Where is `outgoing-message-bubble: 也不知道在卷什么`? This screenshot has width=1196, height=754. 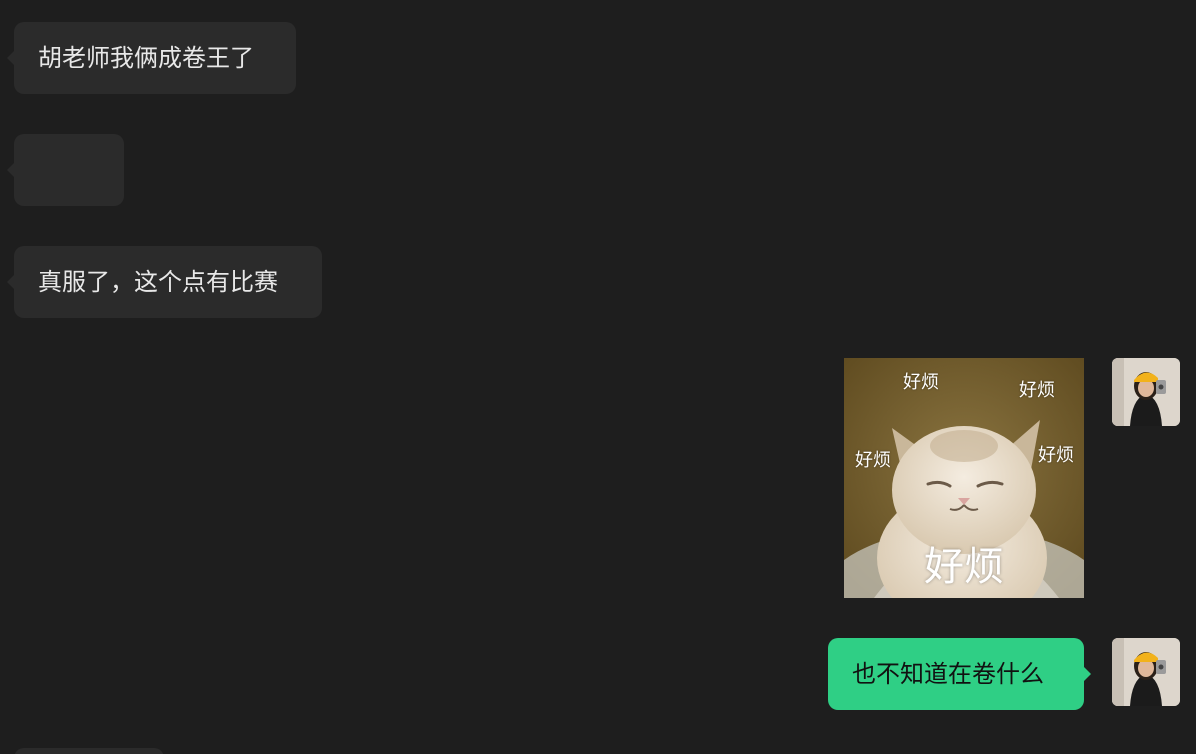 outgoing-message-bubble: 也不知道在卷什么 is located at coordinates (959, 674).